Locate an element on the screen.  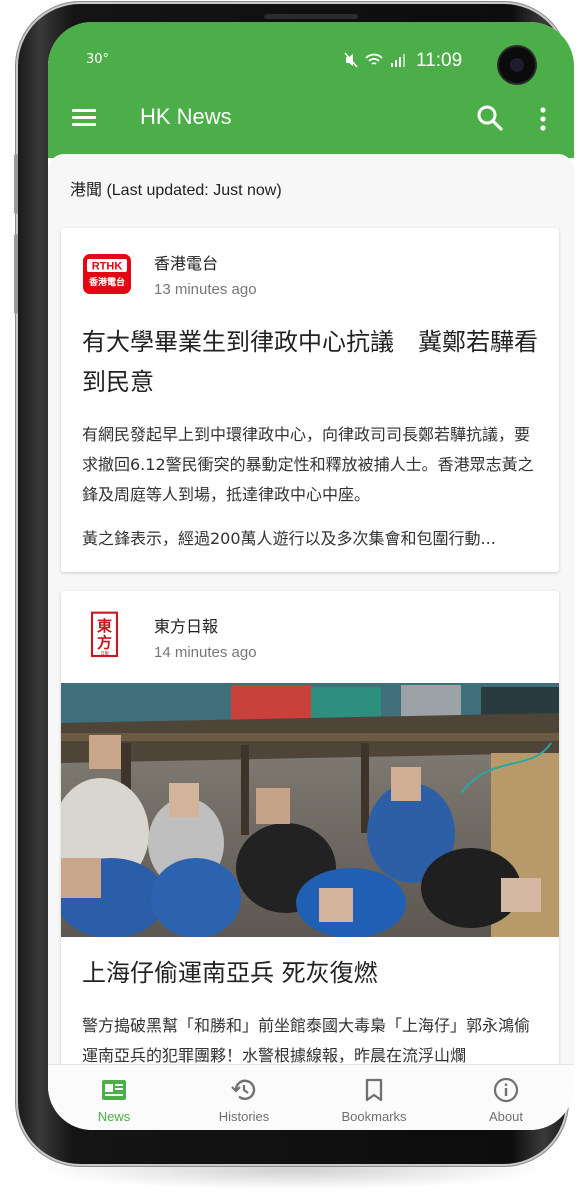
source-name: 香港電台 is located at coordinates (186, 263).